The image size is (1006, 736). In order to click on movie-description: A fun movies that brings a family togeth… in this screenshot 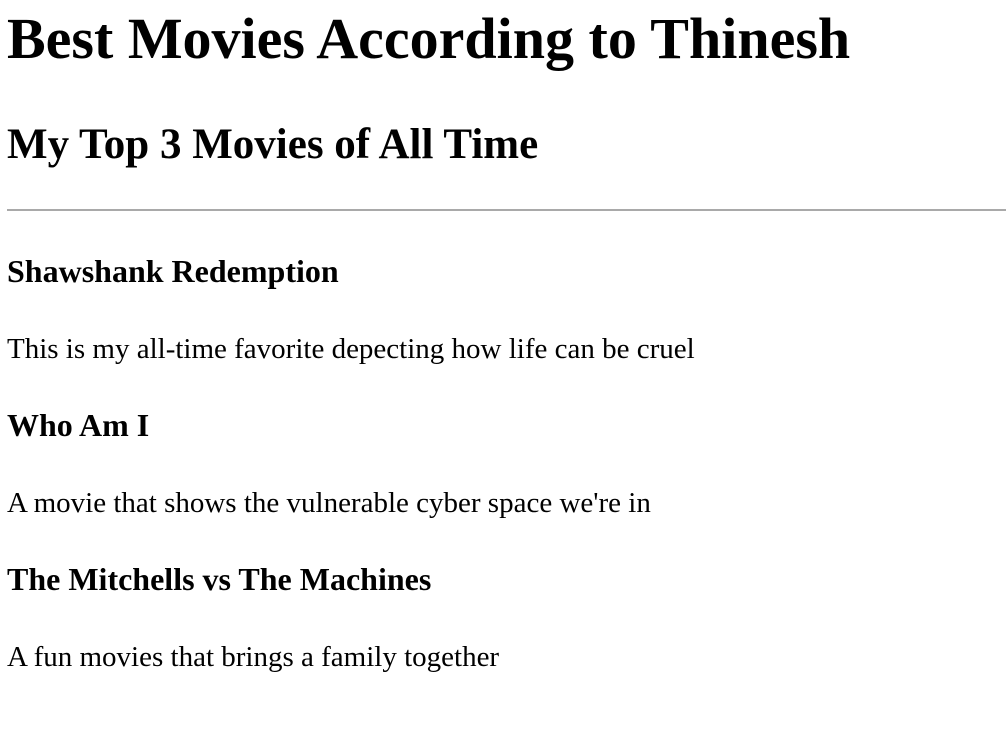, I will do `click(253, 657)`.